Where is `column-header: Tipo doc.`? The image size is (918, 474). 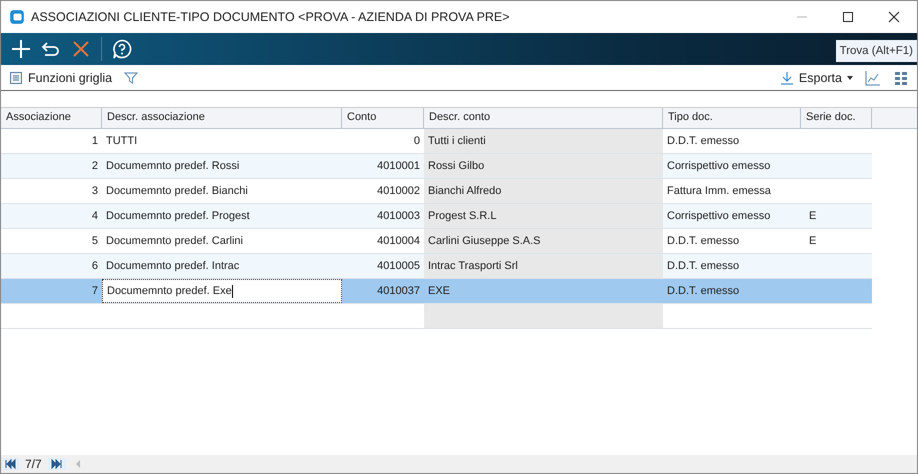 column-header: Tipo doc. is located at coordinates (732, 118).